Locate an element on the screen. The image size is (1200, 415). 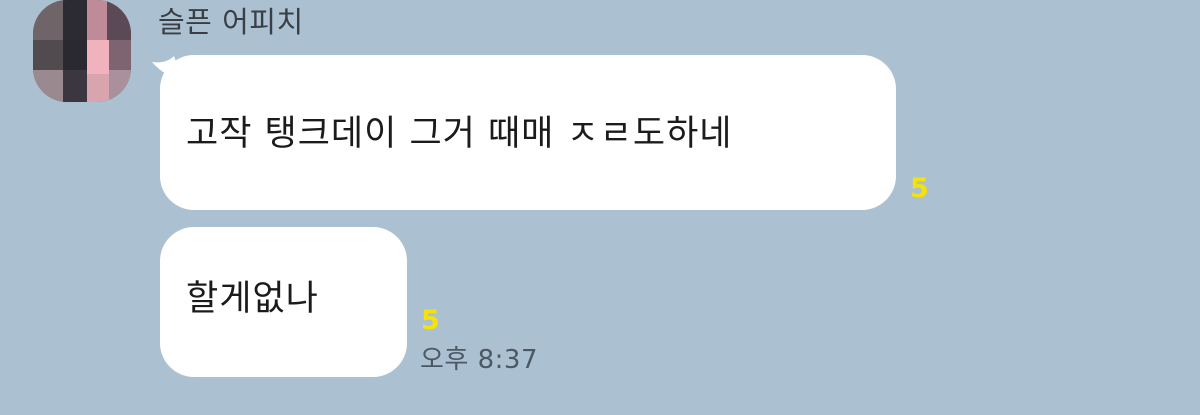
message-text: 고작 탱크데이 그거 때매 ㅈㄹ도하네 is located at coordinates (459, 134).